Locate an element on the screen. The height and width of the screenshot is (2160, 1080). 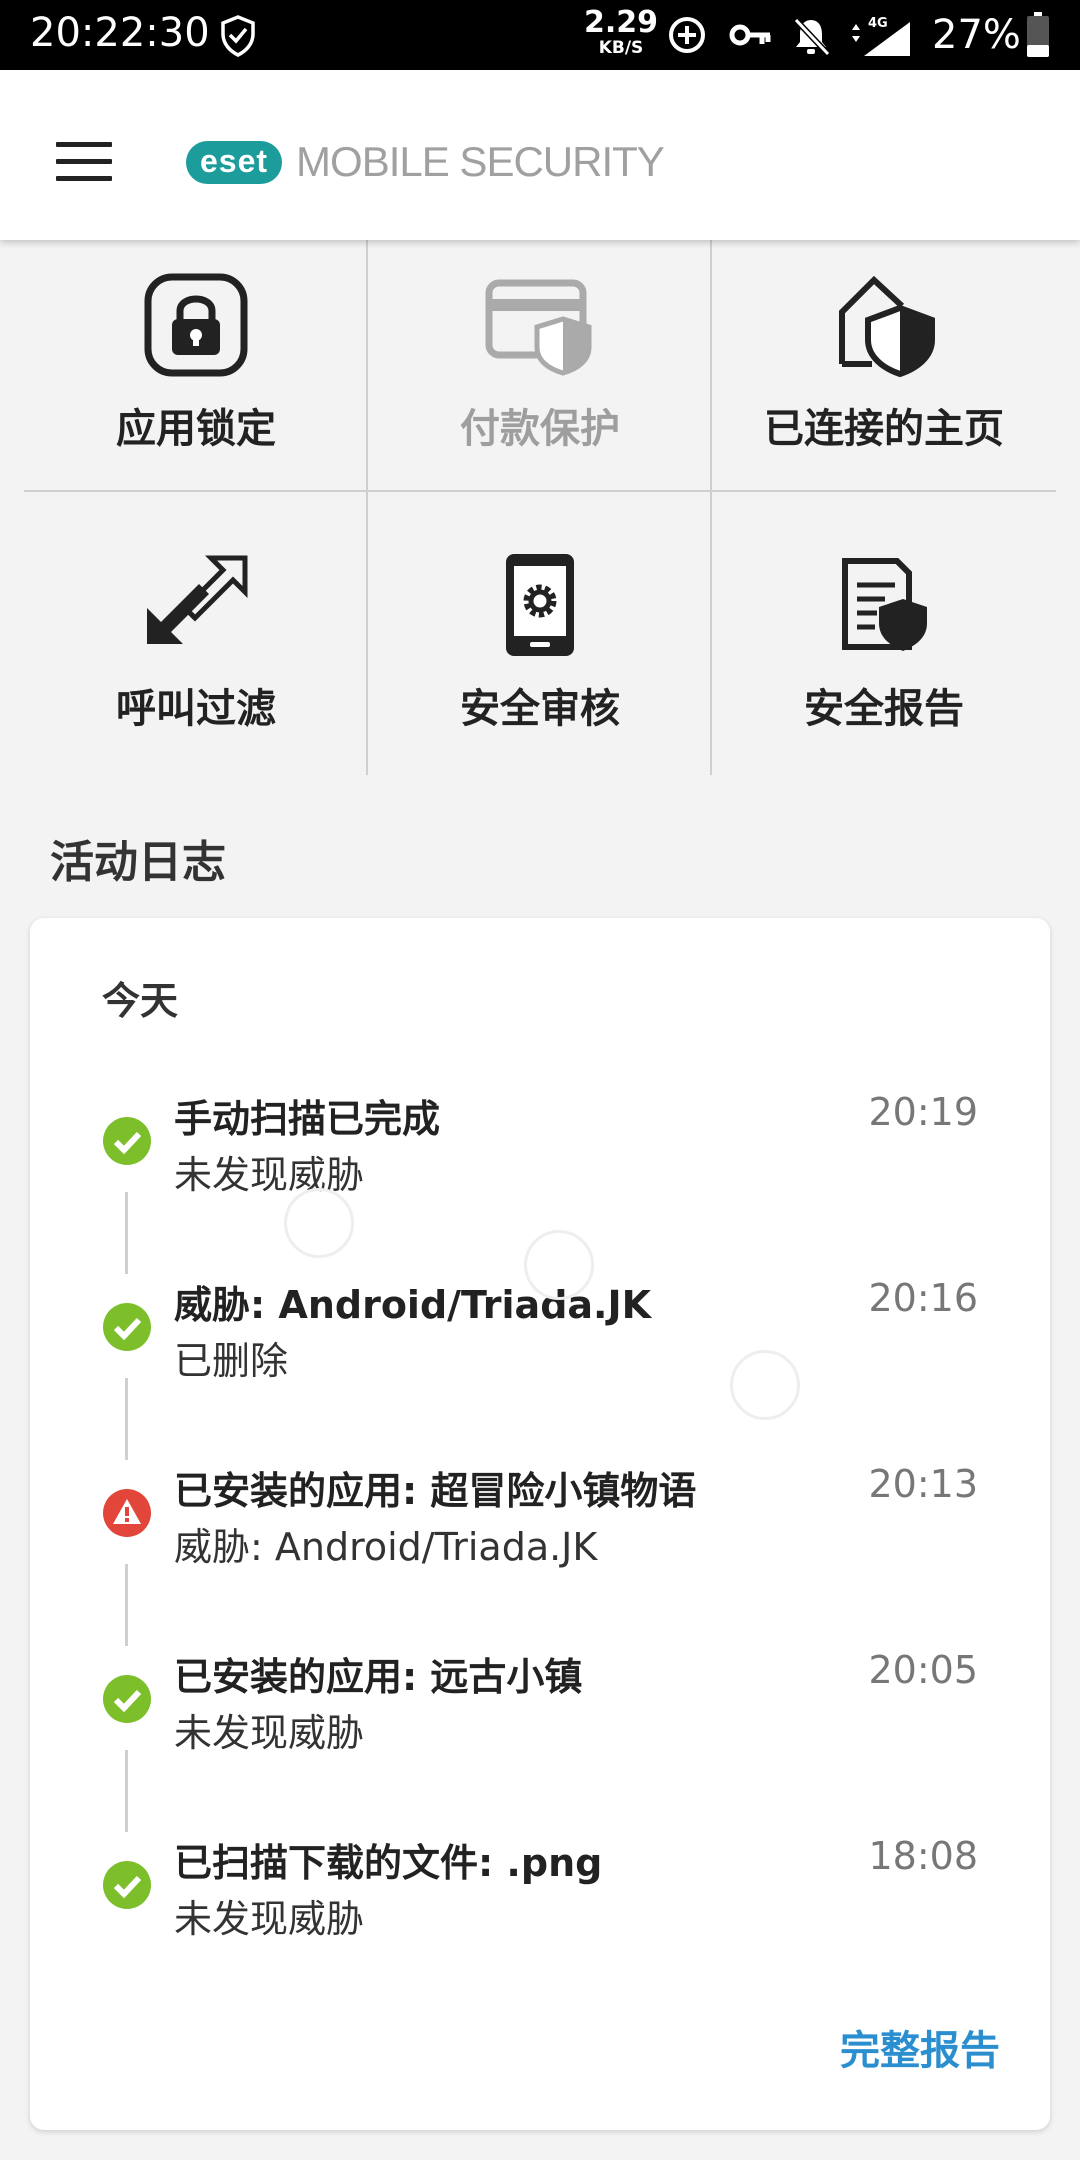
activity-log-title: 活动日志 is located at coordinates (138, 862).